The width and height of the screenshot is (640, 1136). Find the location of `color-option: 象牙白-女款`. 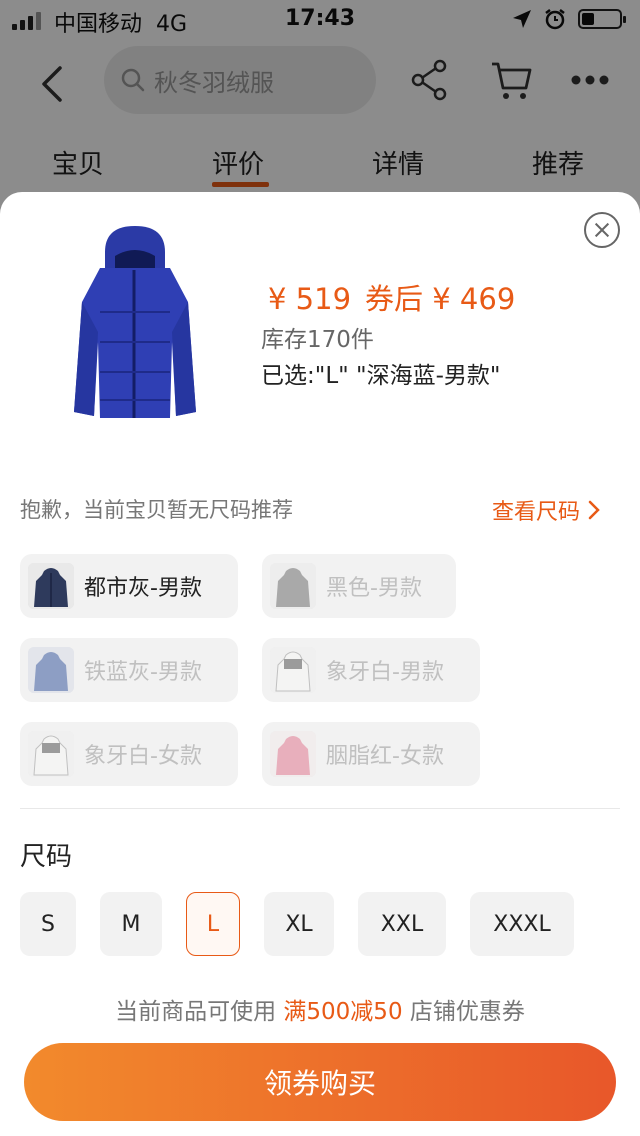

color-option: 象牙白-女款 is located at coordinates (129, 754).